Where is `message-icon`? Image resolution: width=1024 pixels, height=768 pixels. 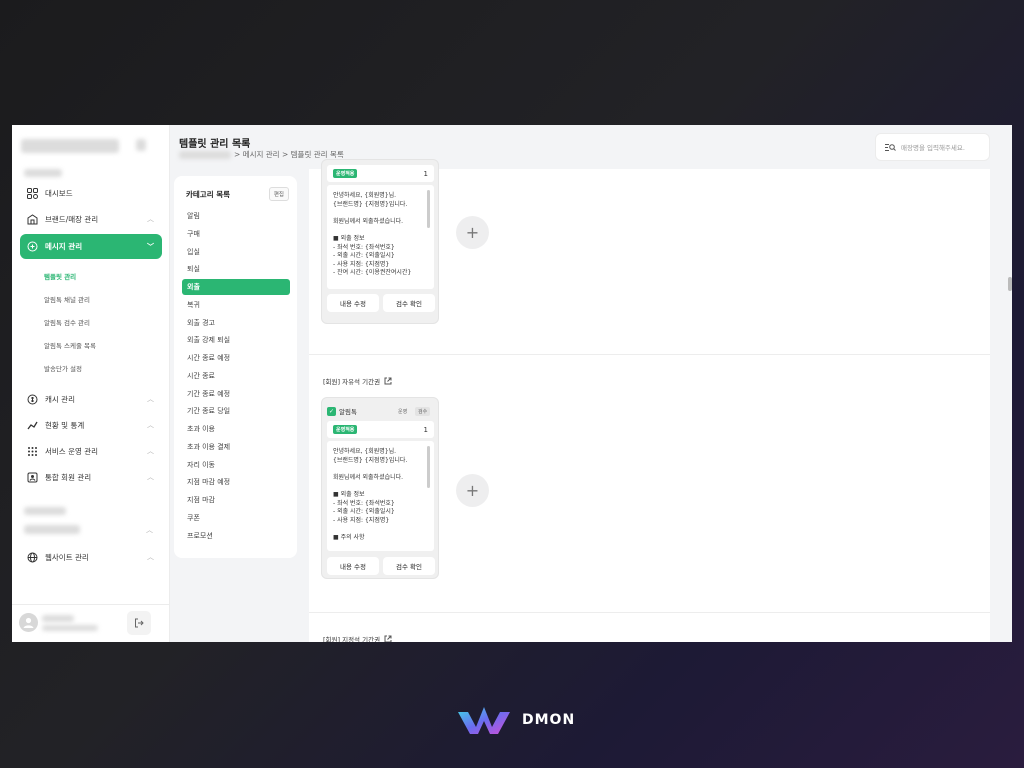
message-icon is located at coordinates (32, 247).